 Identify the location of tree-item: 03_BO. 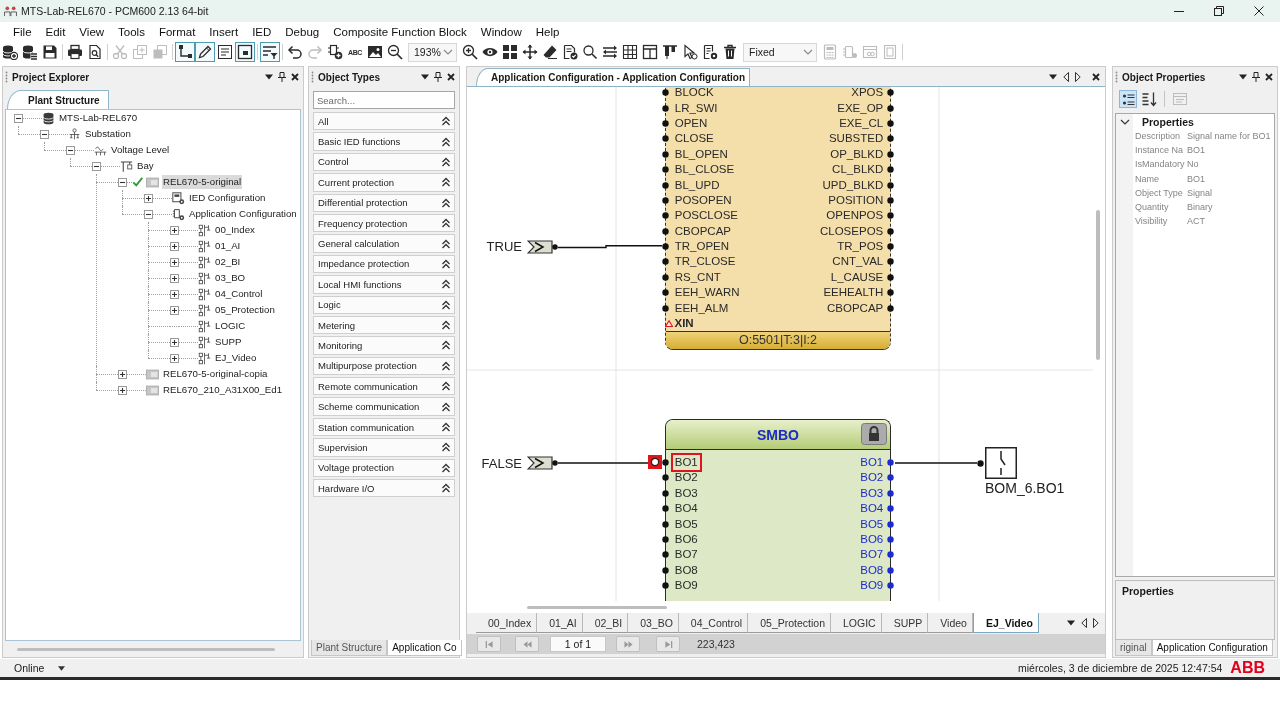
(230, 278).